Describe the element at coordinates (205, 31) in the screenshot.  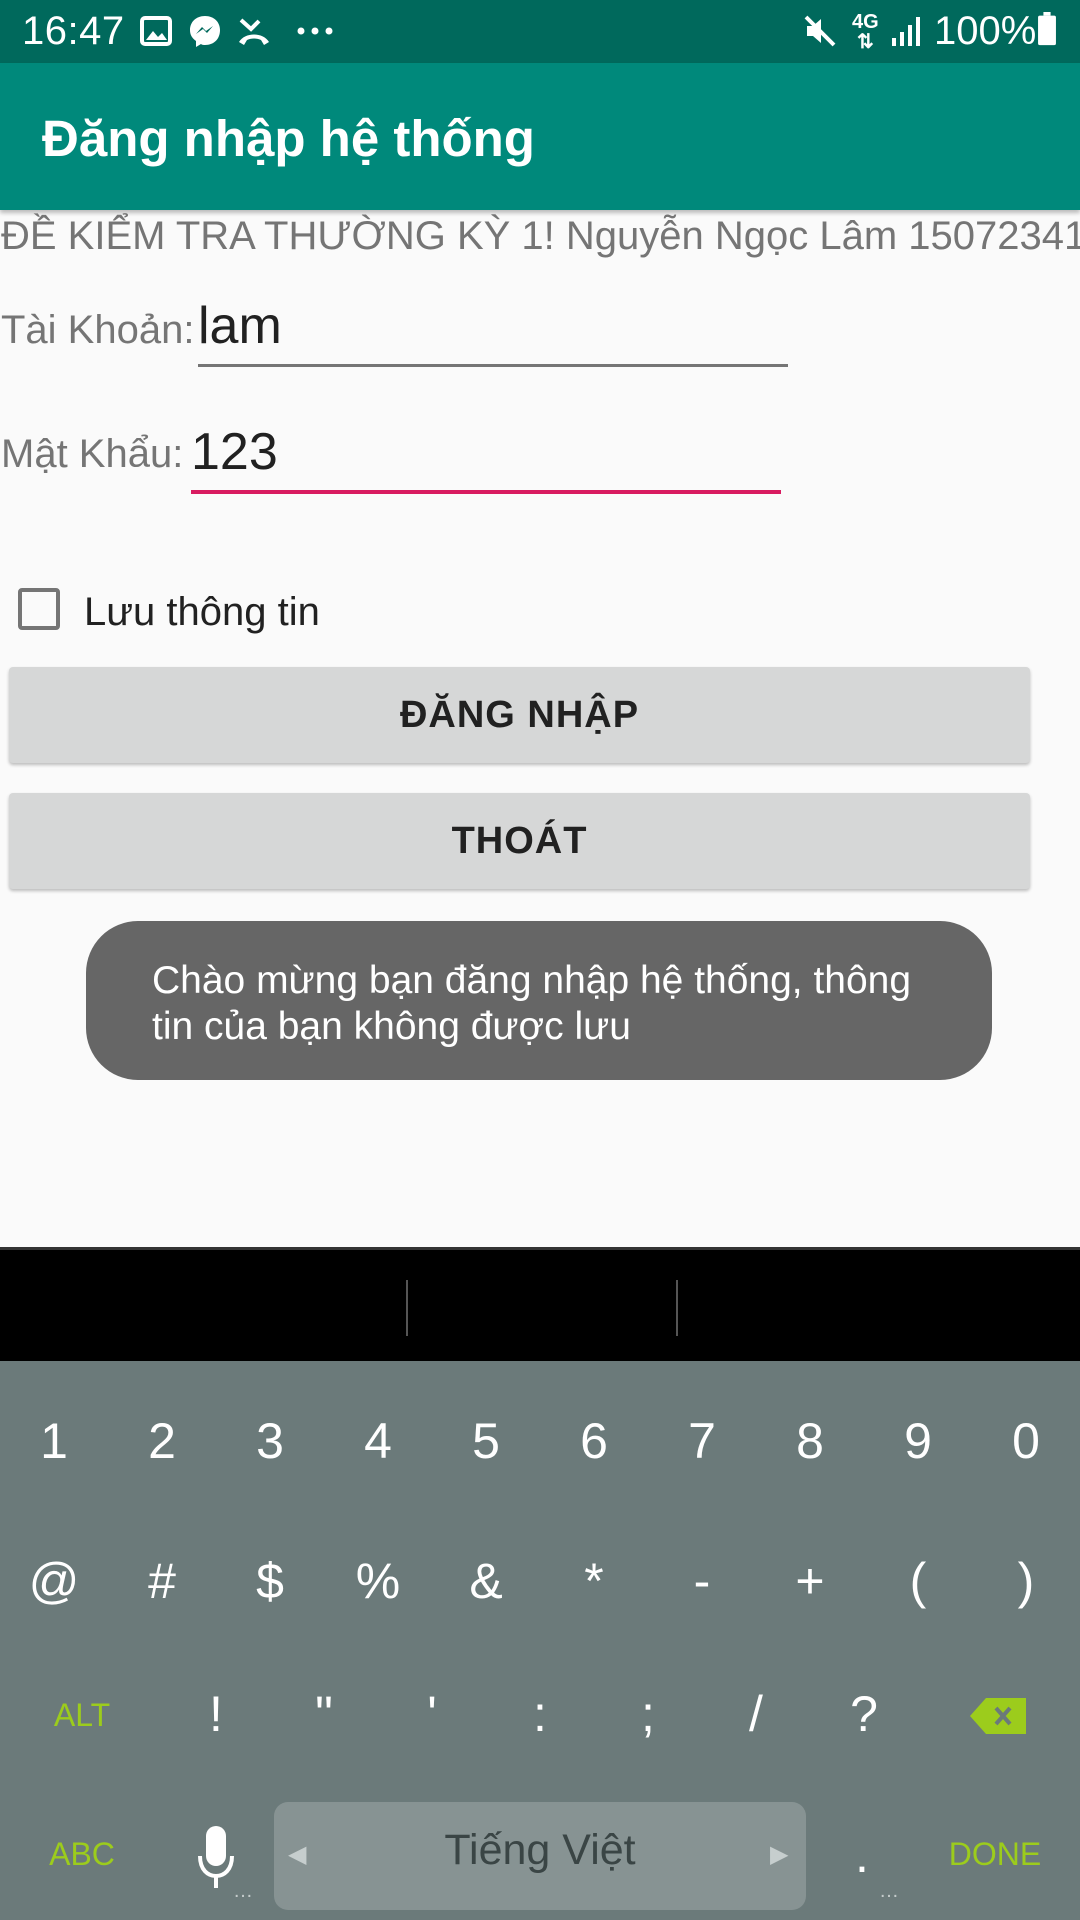
I see `messenger-icon` at that location.